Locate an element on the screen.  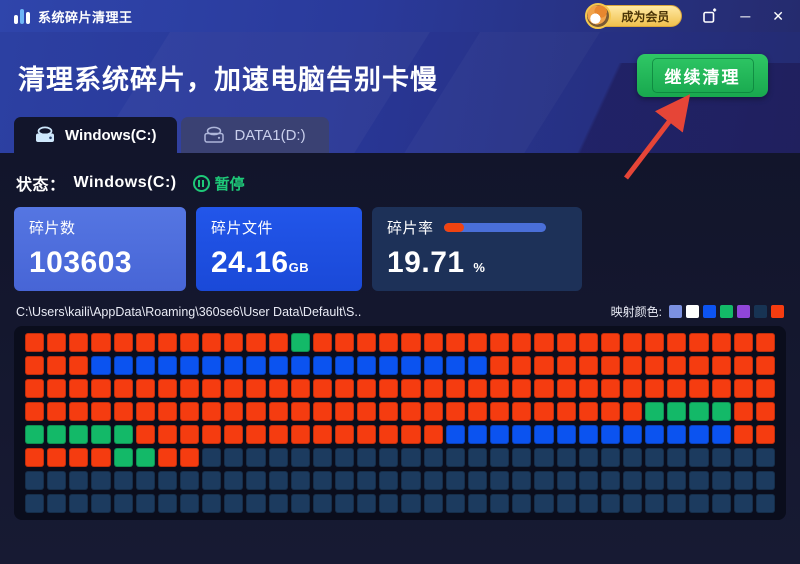
pause-icon is located at coordinates (201, 183).